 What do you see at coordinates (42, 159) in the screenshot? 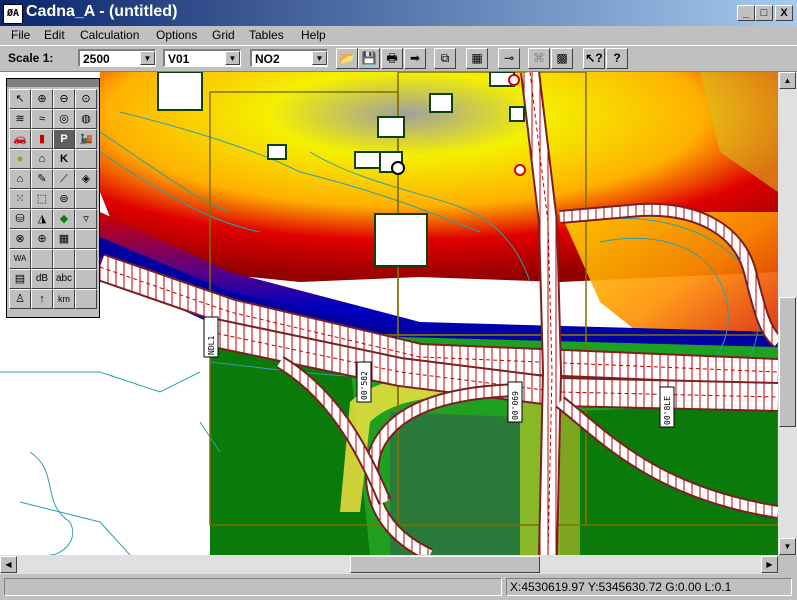
I see `building-icon: ⌂` at bounding box center [42, 159].